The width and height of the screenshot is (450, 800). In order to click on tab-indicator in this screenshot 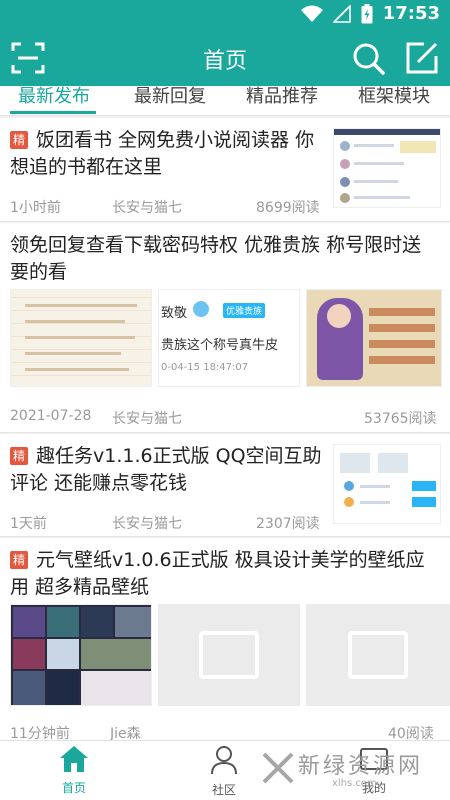, I will do `click(53, 112)`.